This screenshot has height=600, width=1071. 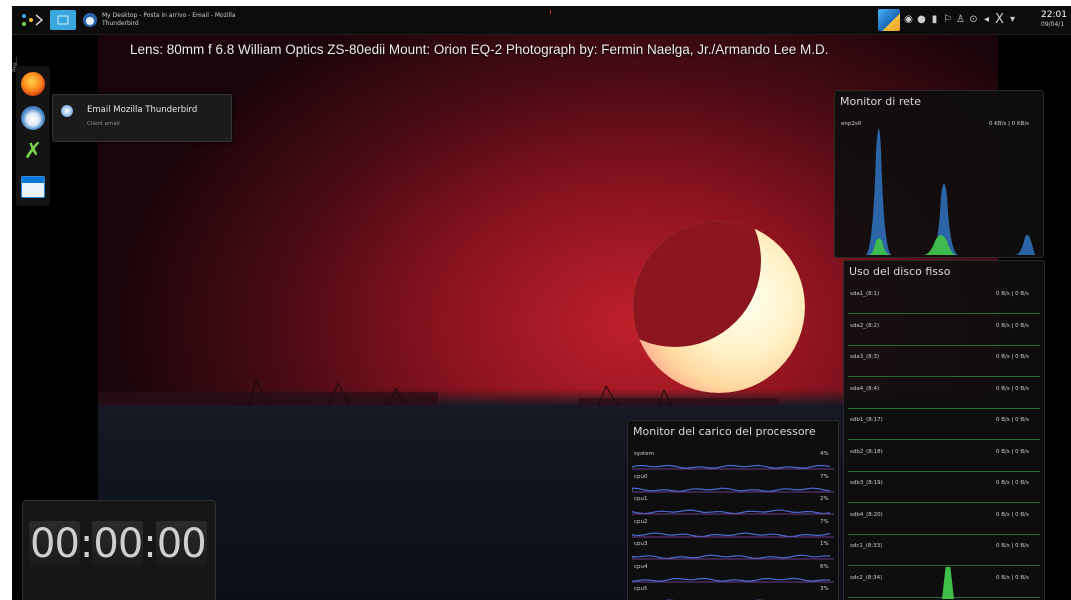 What do you see at coordinates (851, 124) in the screenshot?
I see `interface-name: enp2s0` at bounding box center [851, 124].